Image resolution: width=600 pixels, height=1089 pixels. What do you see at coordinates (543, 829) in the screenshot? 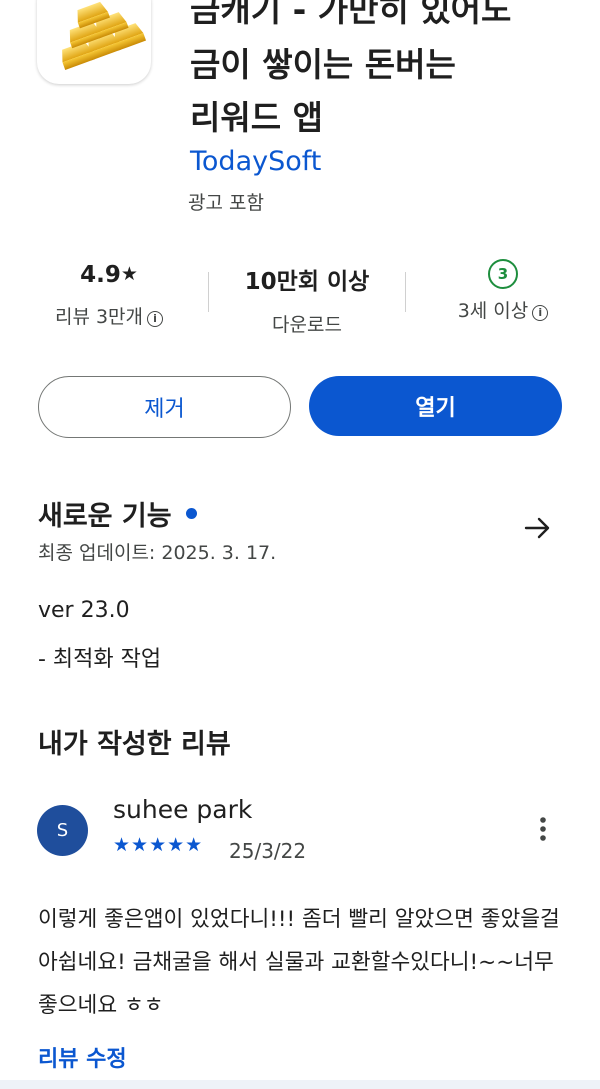
I see `more-vert-icon` at bounding box center [543, 829].